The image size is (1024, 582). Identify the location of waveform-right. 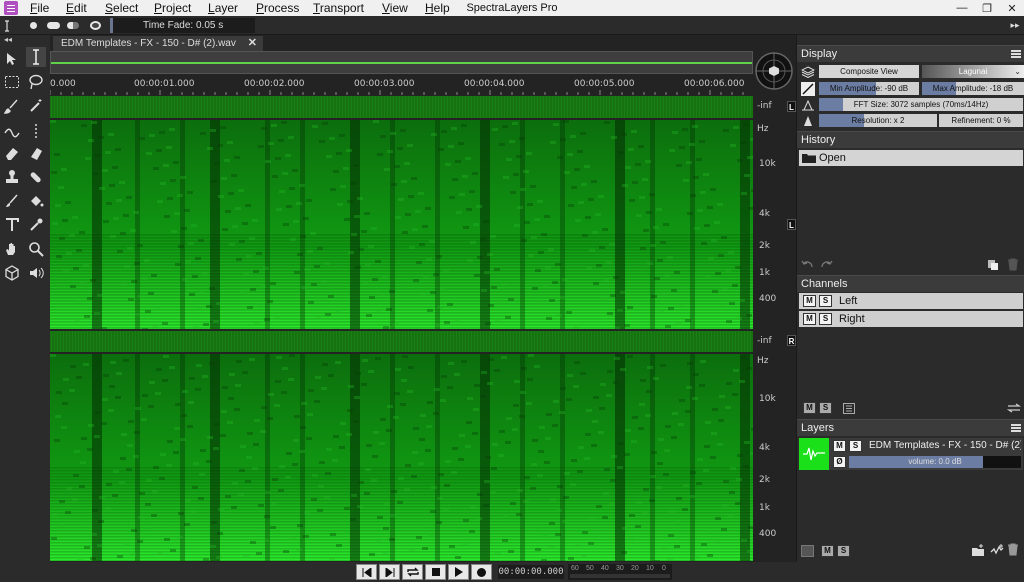
(401, 341).